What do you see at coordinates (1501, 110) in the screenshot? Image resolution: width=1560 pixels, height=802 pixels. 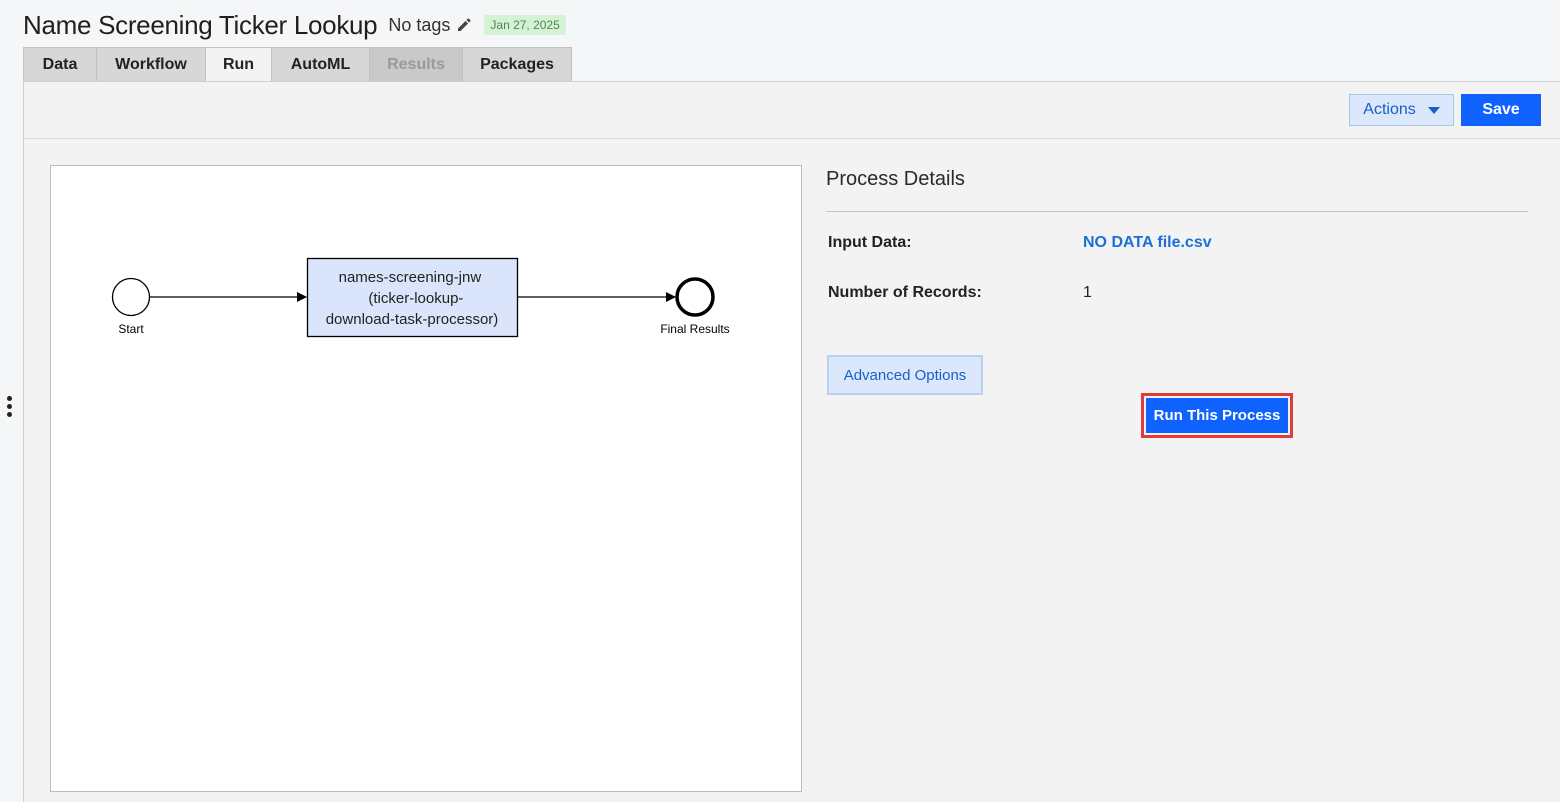 I see `save-button: Save` at bounding box center [1501, 110].